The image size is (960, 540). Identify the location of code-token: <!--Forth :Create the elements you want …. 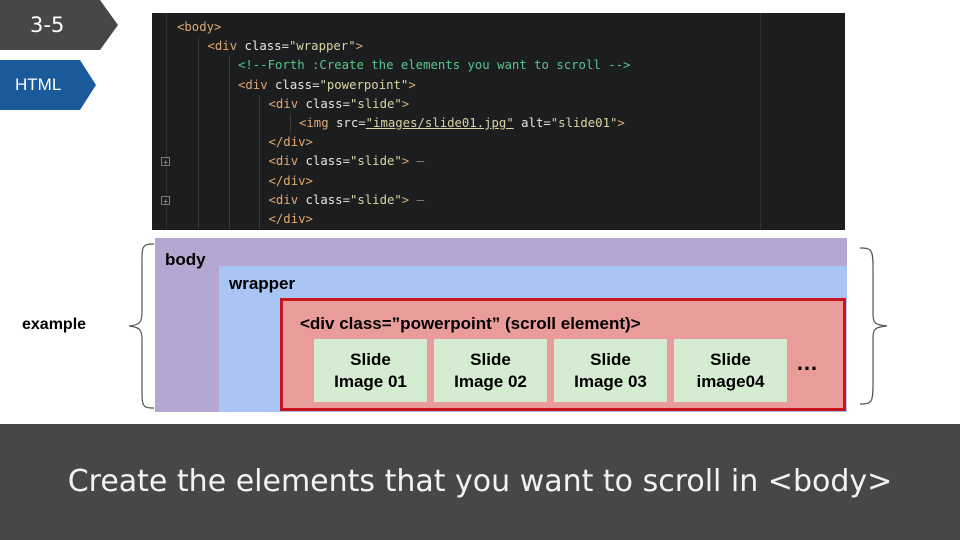
(434, 65).